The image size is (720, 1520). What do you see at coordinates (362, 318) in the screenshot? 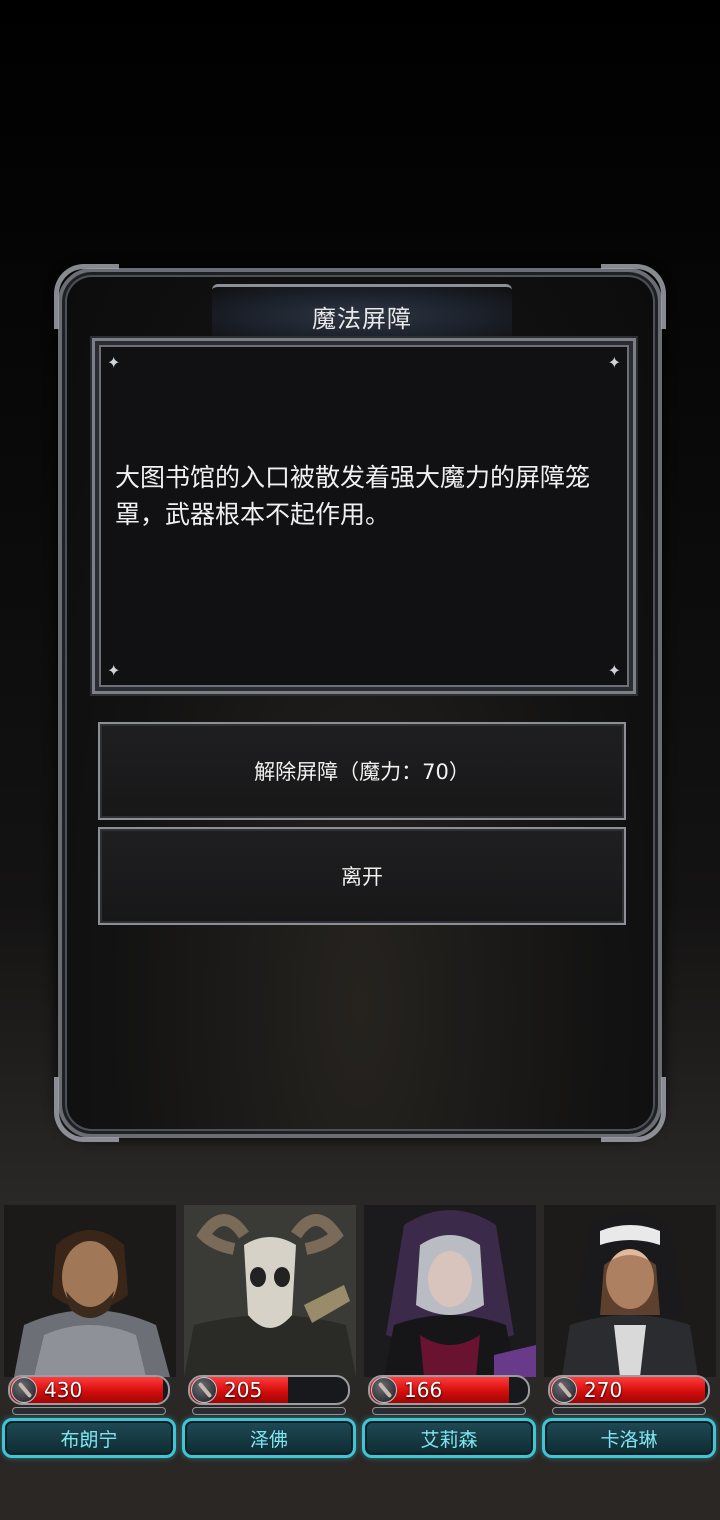
I see `dialog-title: 魔法屏障` at bounding box center [362, 318].